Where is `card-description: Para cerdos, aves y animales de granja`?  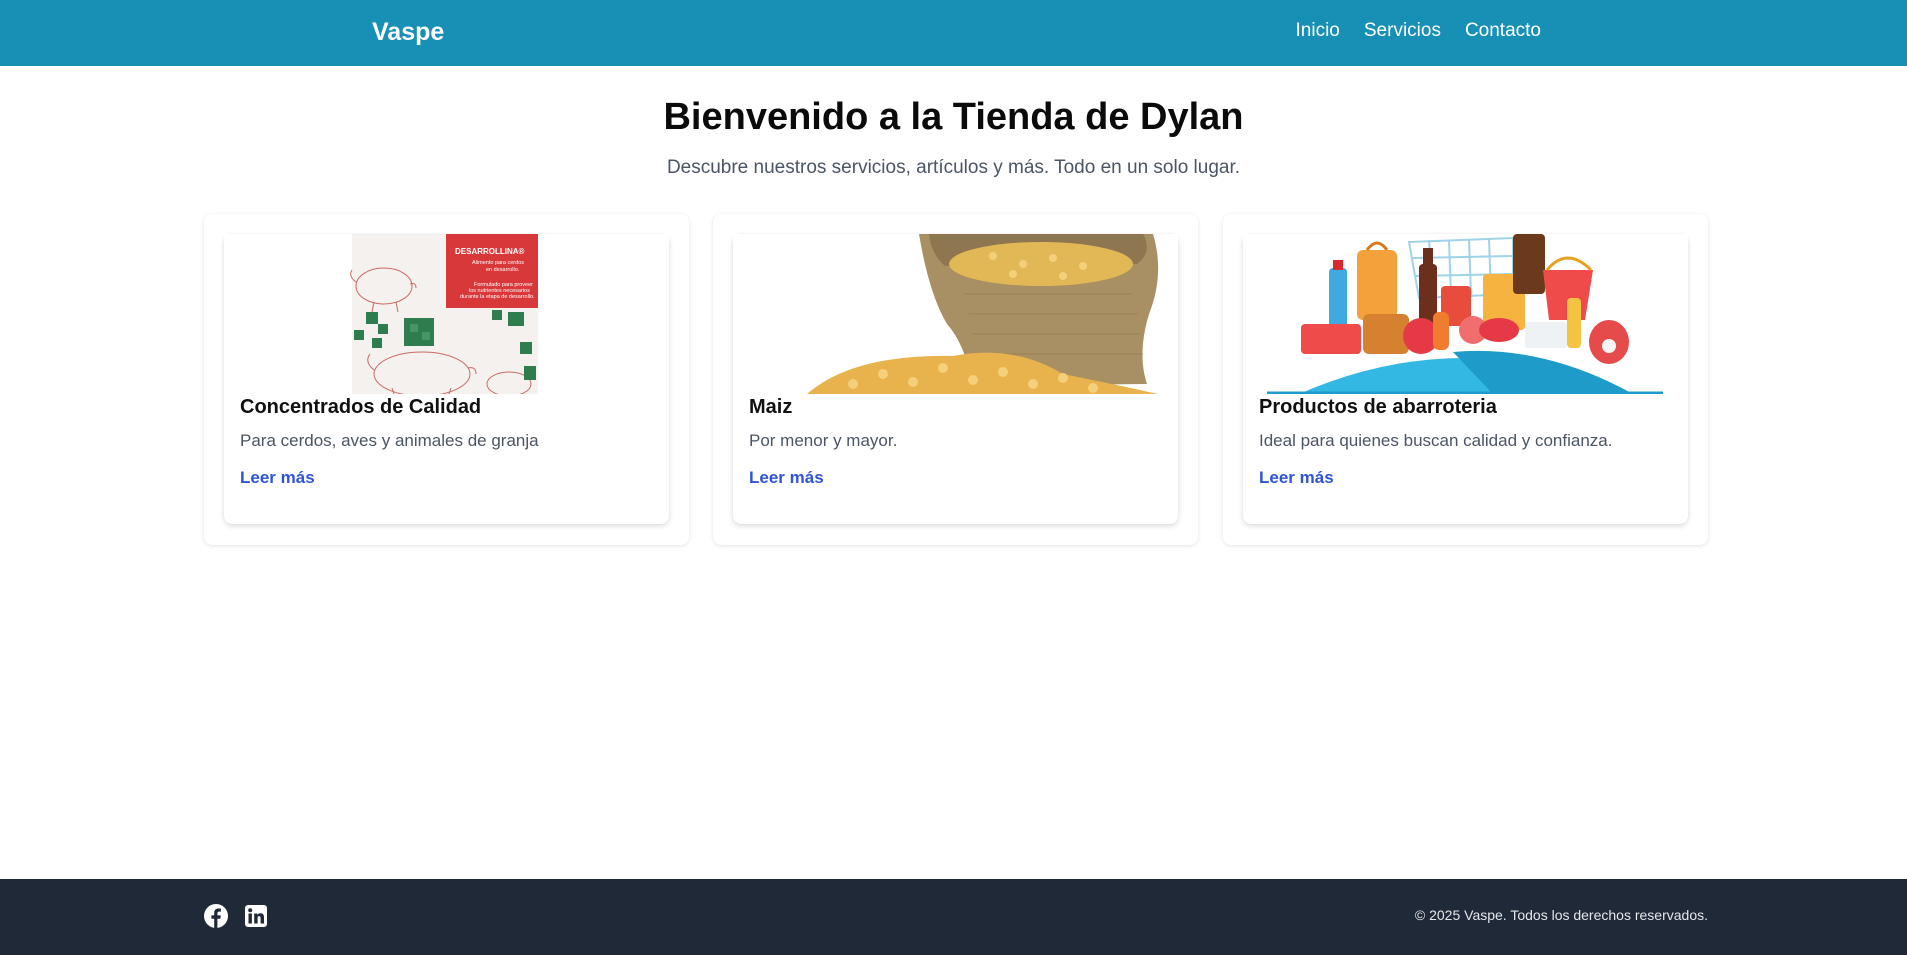
card-description: Para cerdos, aves y animales de granja is located at coordinates (389, 440).